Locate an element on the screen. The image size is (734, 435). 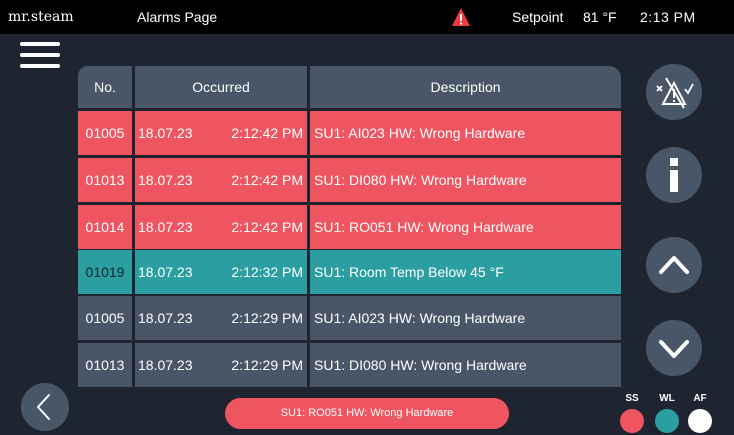
table-header: No. Occurred Description is located at coordinates (349, 87).